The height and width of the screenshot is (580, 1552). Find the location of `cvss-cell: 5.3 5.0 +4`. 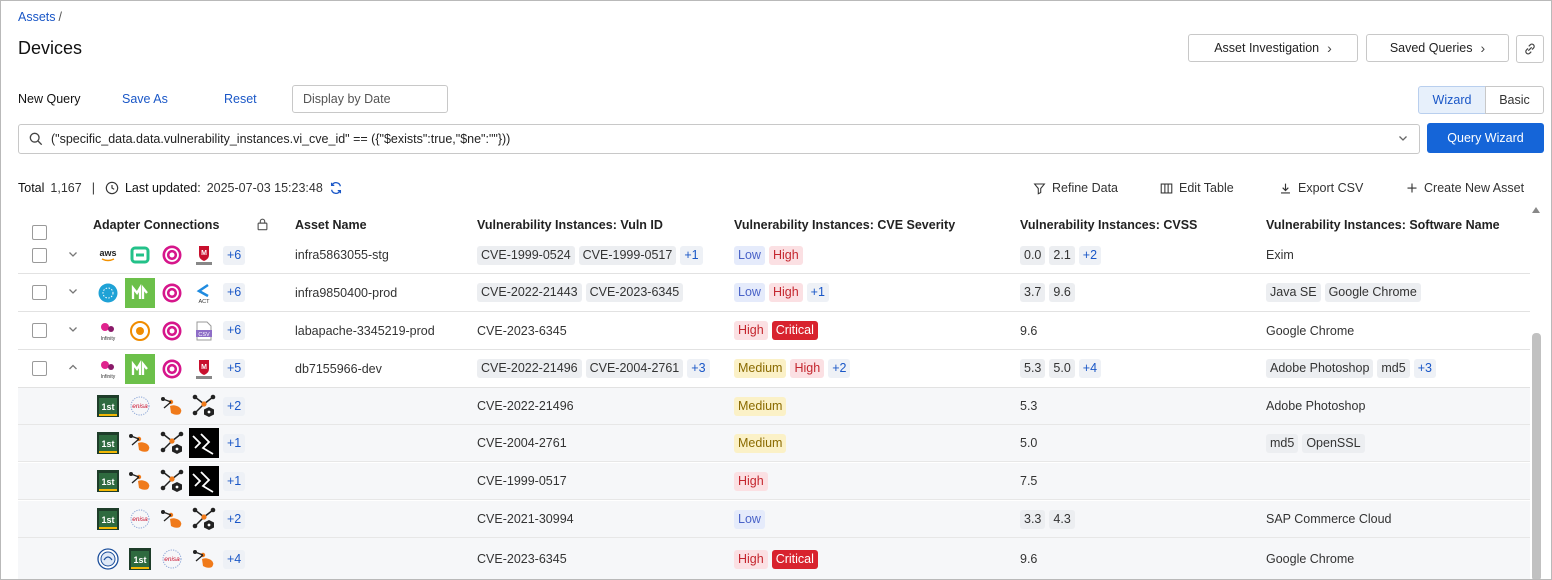

cvss-cell: 5.3 5.0 +4 is located at coordinates (1061, 368).